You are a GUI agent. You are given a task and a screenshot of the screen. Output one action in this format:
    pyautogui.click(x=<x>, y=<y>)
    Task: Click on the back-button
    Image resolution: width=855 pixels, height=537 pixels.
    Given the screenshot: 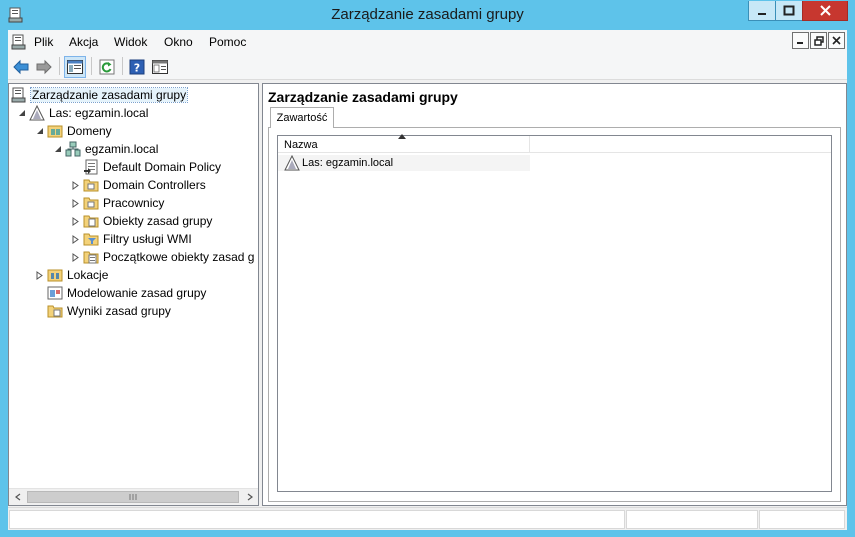 What is the action you would take?
    pyautogui.click(x=21, y=67)
    